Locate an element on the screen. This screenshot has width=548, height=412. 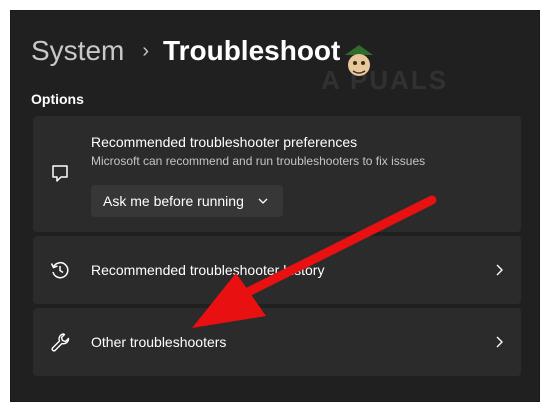
breadcrumb: System › Troubleshoot is located at coordinates (185, 51).